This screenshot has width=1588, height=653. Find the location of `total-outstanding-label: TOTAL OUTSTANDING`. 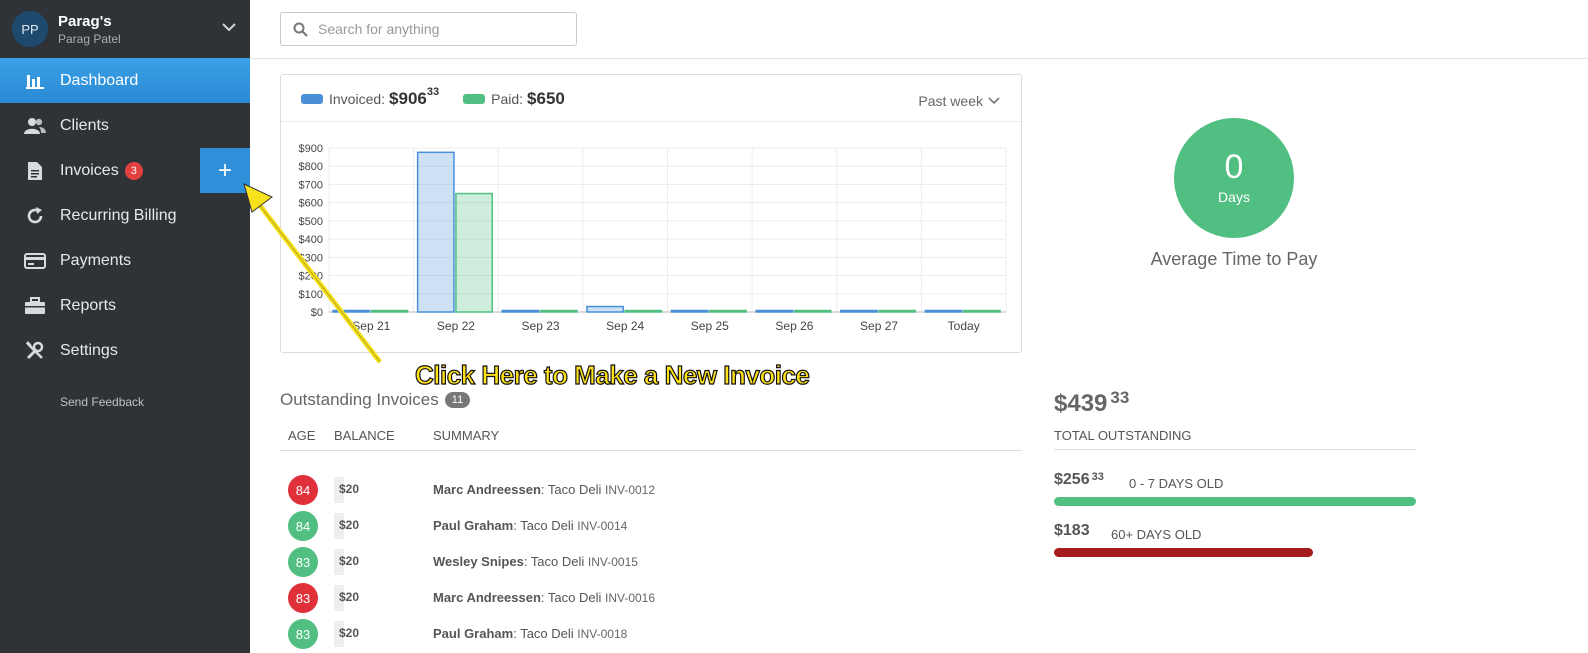

total-outstanding-label: TOTAL OUTSTANDING is located at coordinates (1123, 435).